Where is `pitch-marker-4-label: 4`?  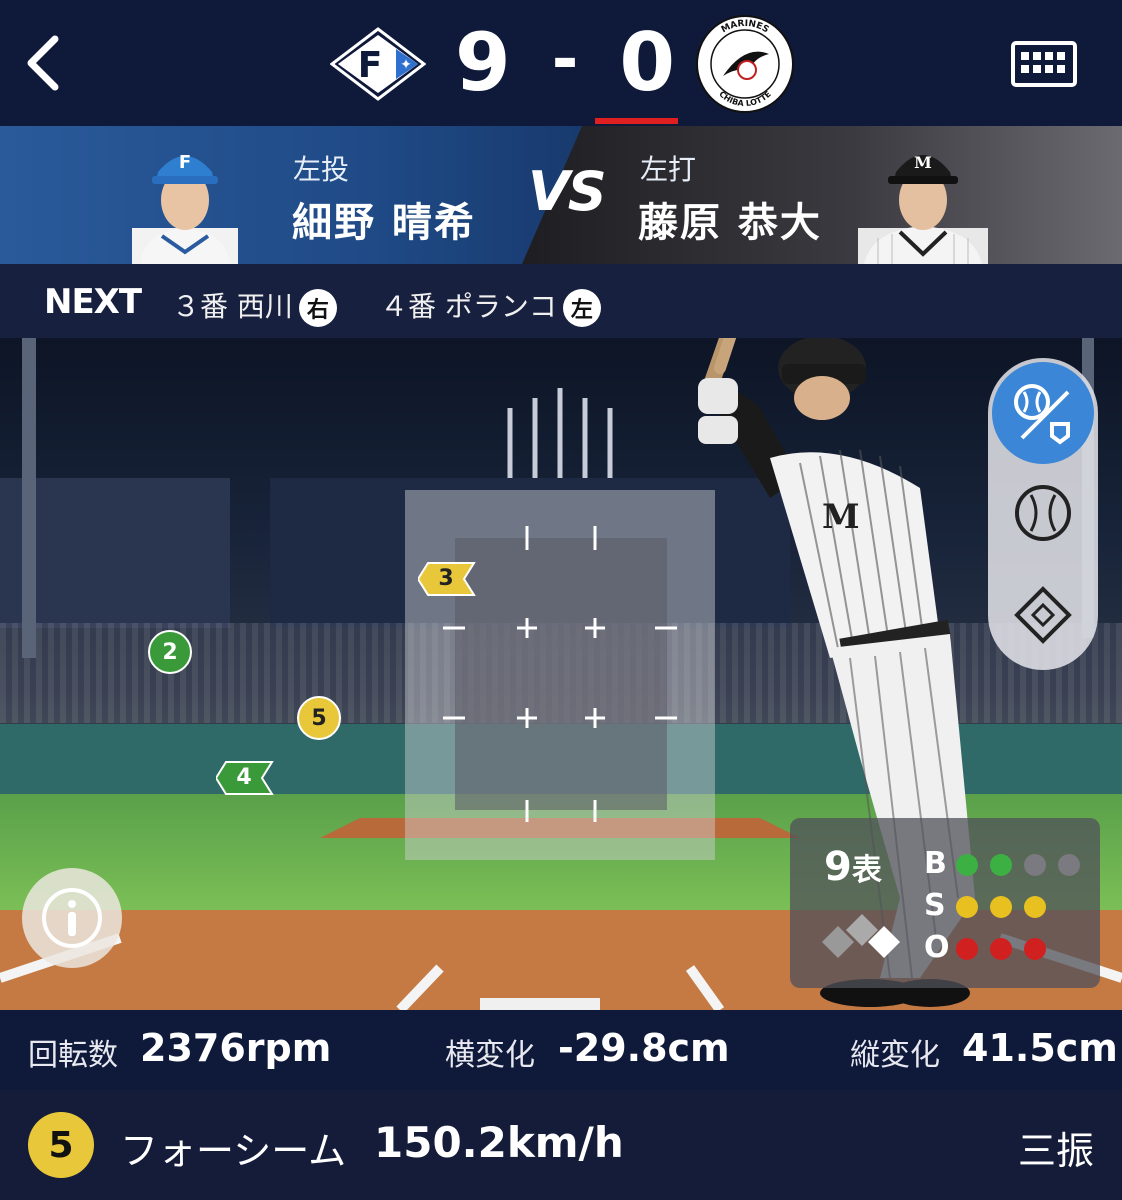 pitch-marker-4-label: 4 is located at coordinates (244, 777).